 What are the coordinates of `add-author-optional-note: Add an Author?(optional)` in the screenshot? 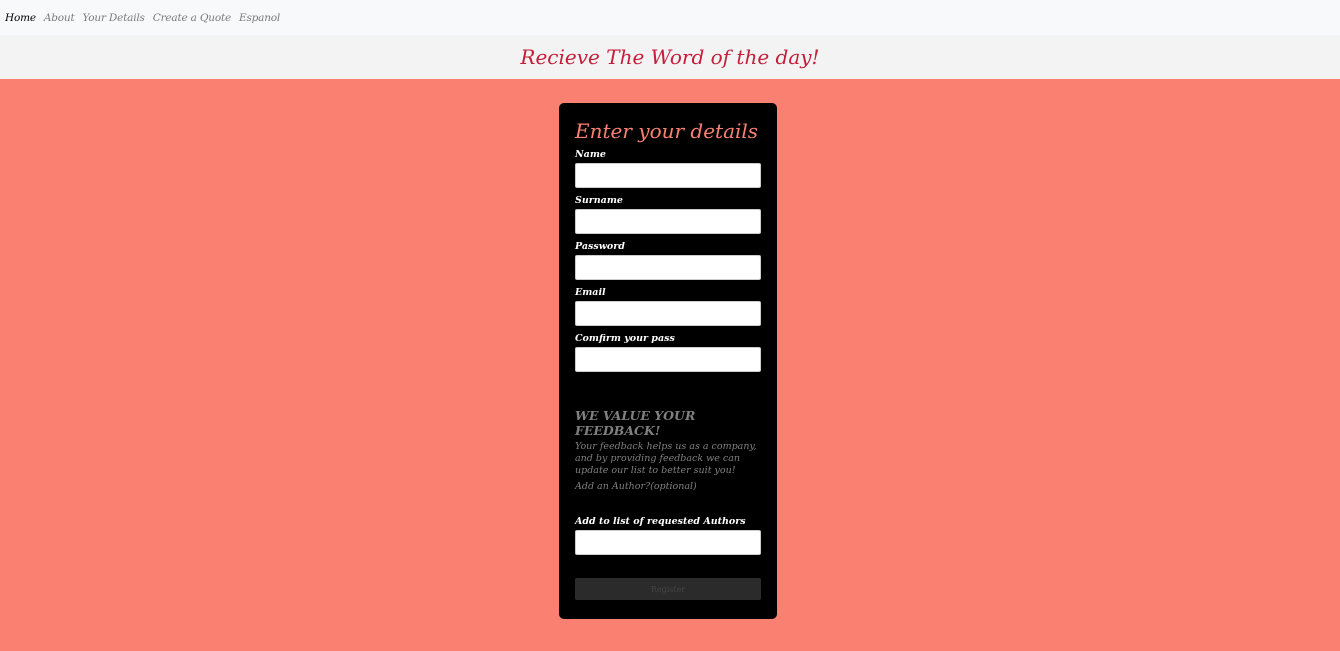 It's located at (636, 486).